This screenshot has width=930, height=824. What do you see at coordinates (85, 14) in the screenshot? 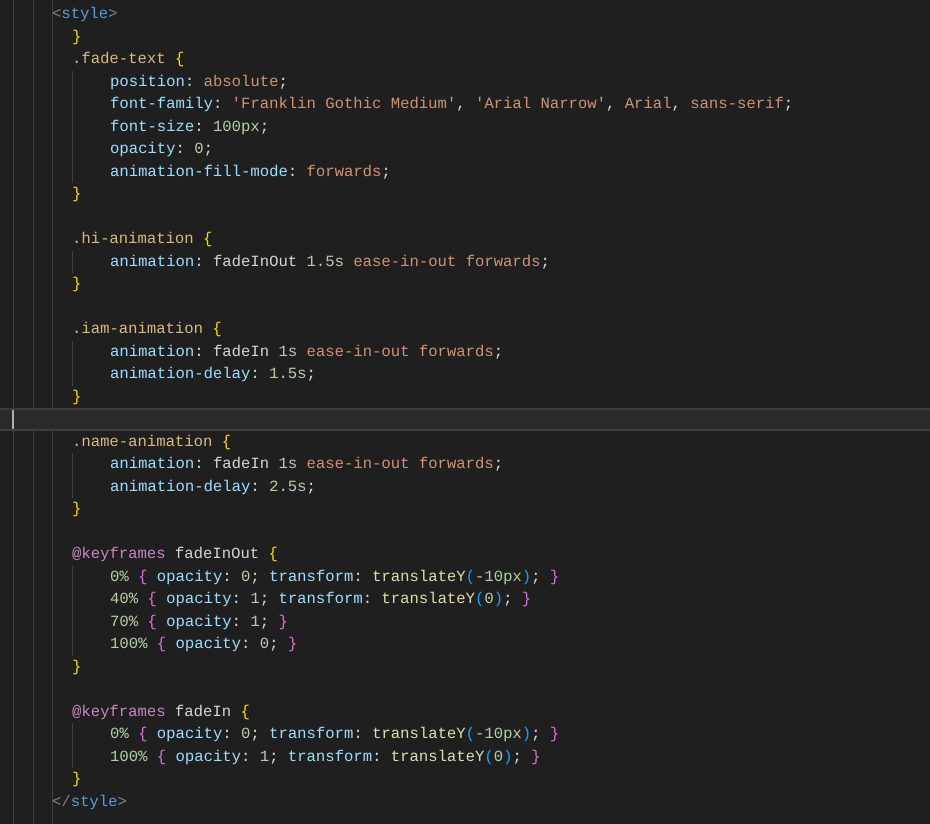
I see `code-line: <style>` at bounding box center [85, 14].